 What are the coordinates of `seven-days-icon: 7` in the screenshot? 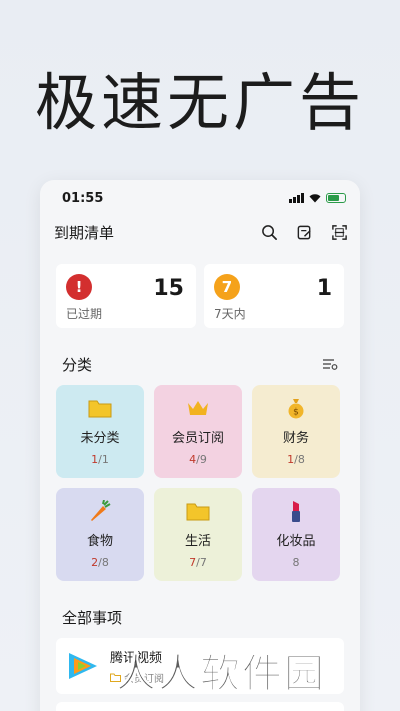 It's located at (227, 287).